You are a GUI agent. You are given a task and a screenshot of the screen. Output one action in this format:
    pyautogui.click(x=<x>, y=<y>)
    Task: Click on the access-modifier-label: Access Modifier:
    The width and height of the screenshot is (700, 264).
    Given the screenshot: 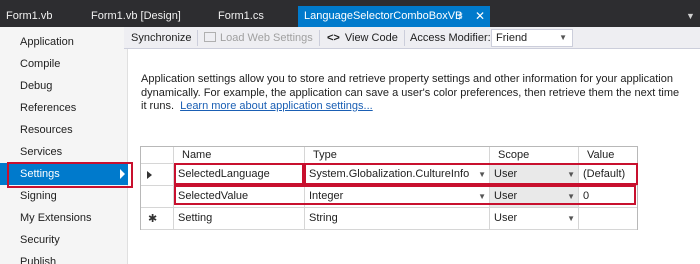 What is the action you would take?
    pyautogui.click(x=450, y=38)
    